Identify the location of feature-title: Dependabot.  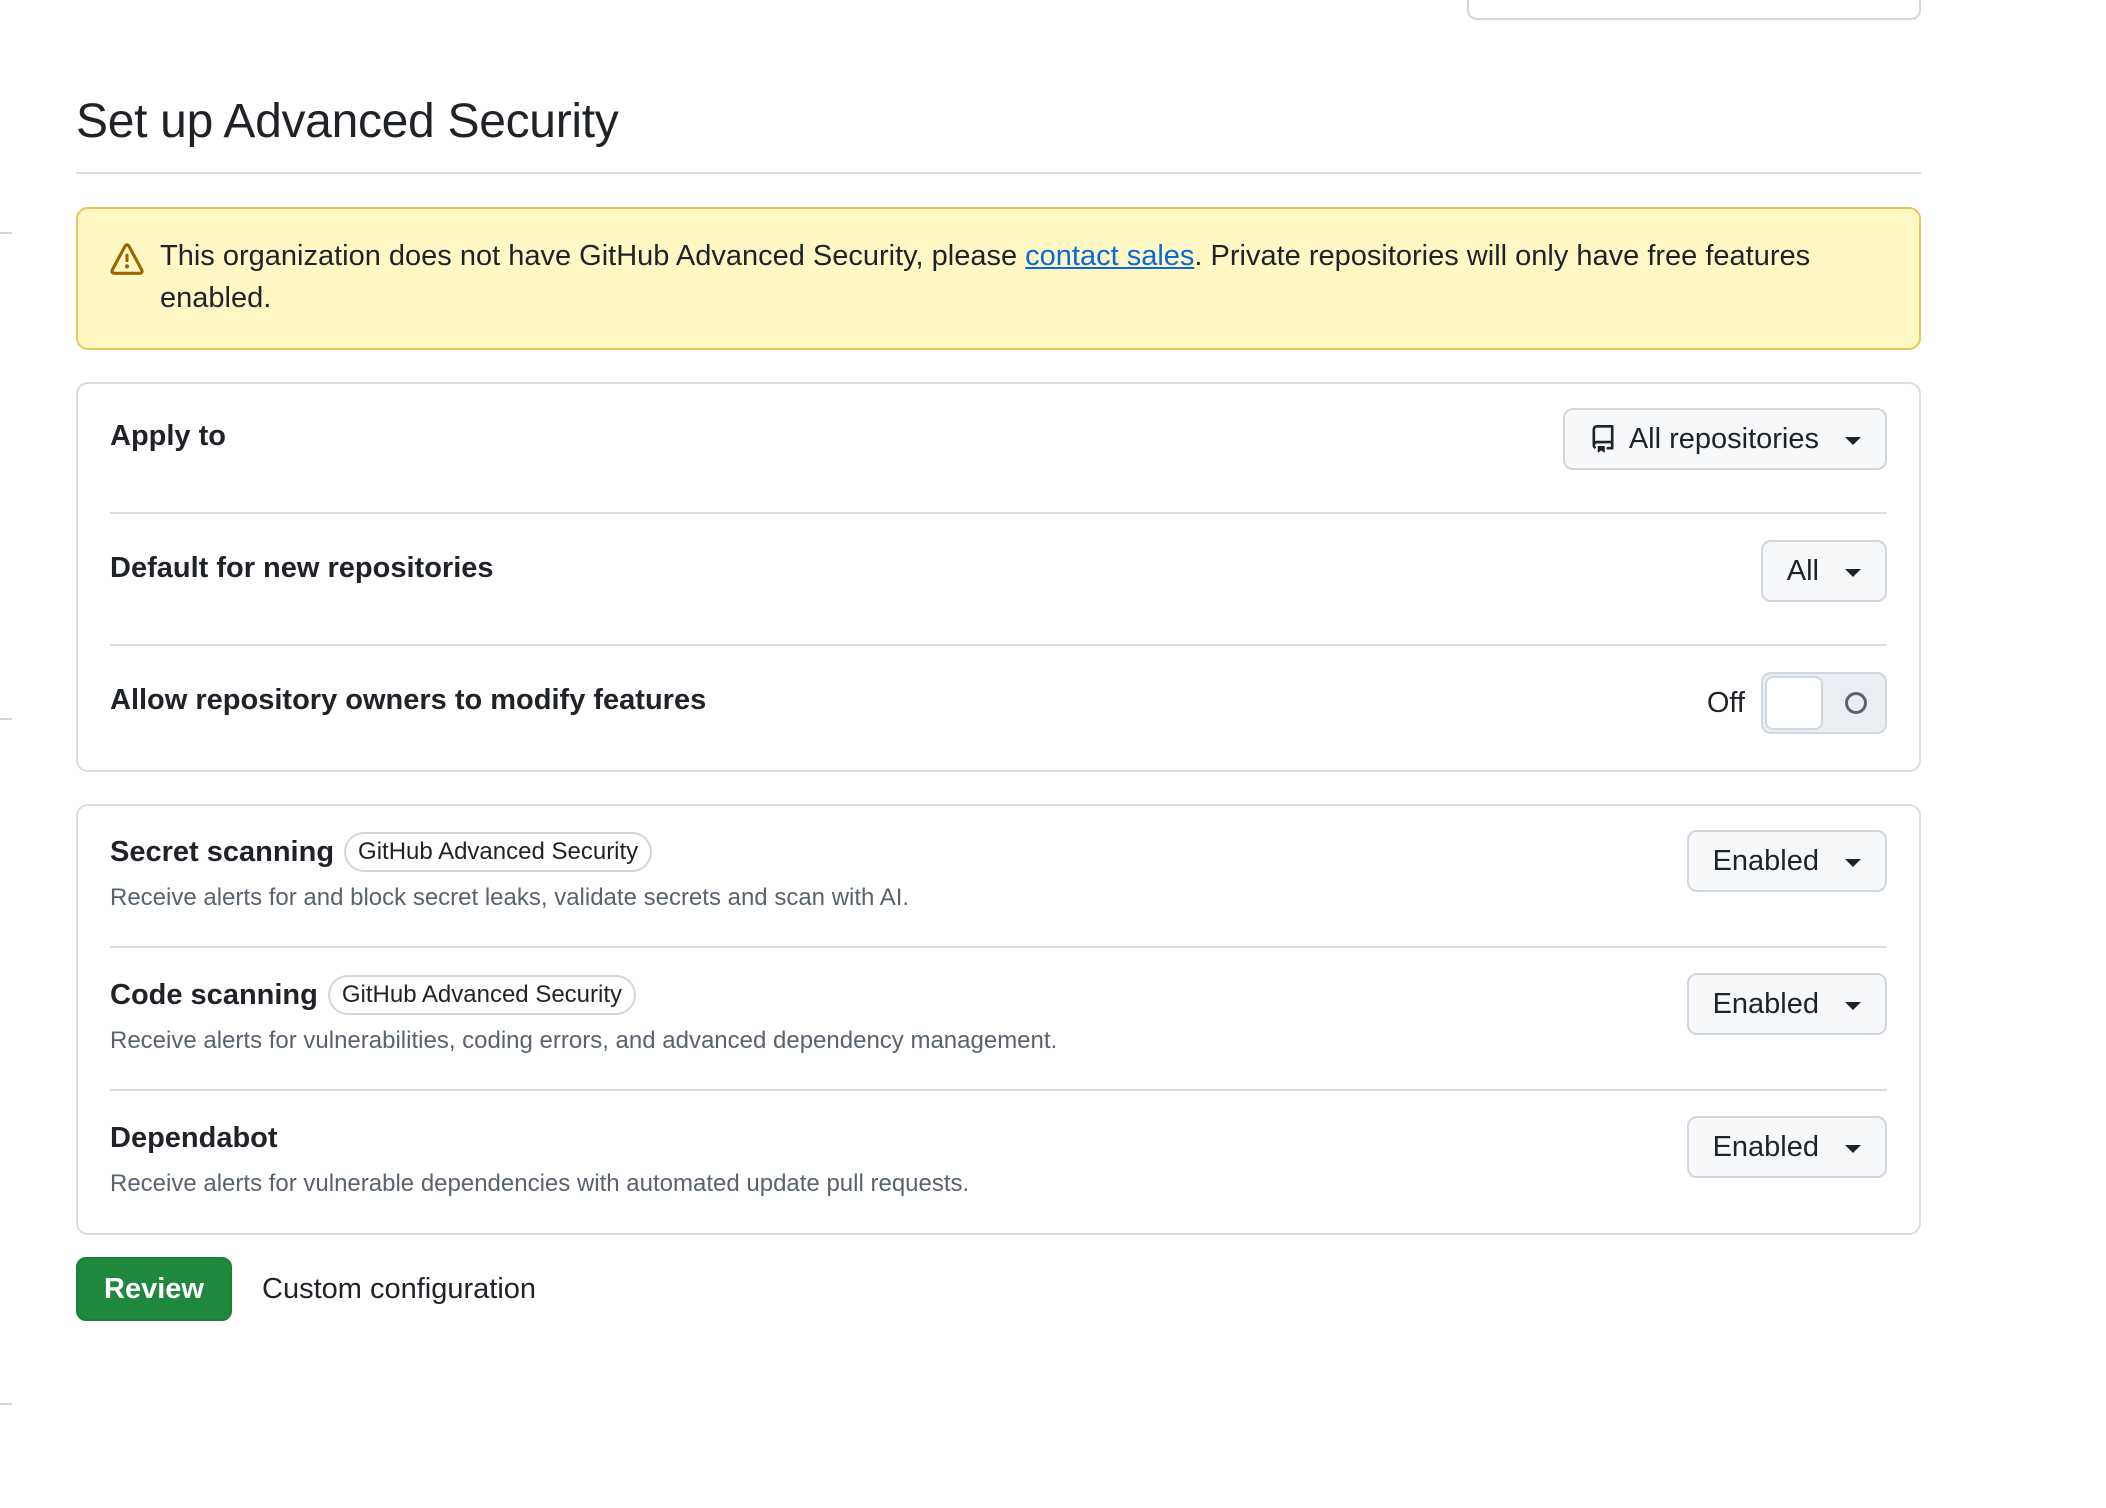
(194, 1138).